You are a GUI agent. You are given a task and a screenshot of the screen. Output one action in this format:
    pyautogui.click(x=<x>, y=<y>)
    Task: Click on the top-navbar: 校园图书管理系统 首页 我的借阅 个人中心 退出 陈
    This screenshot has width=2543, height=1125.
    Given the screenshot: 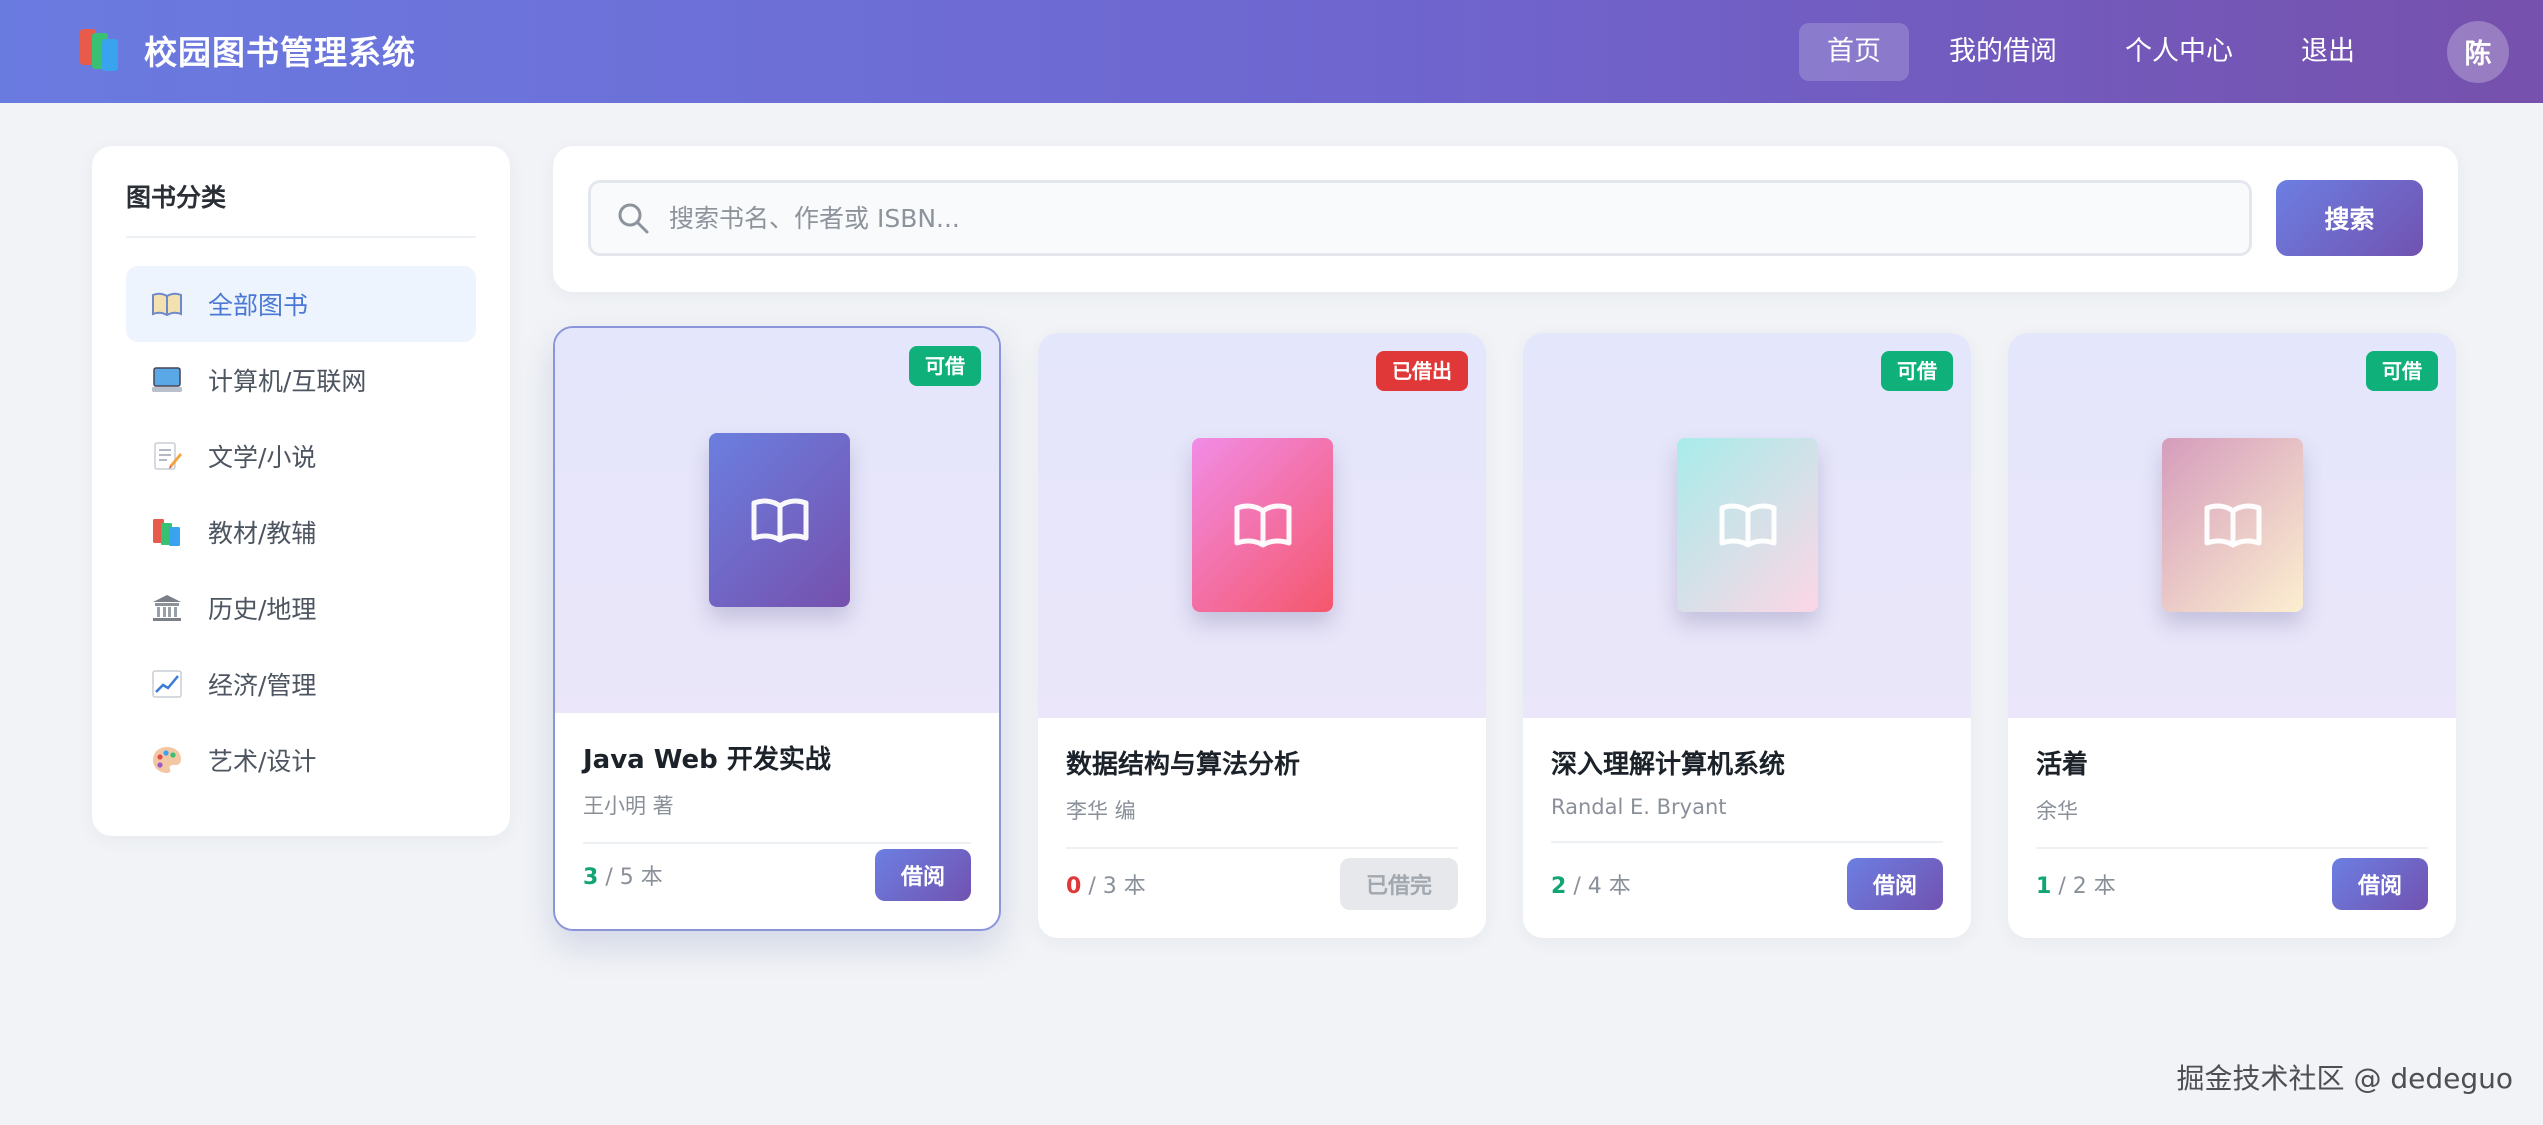 What is the action you would take?
    pyautogui.click(x=1271, y=51)
    